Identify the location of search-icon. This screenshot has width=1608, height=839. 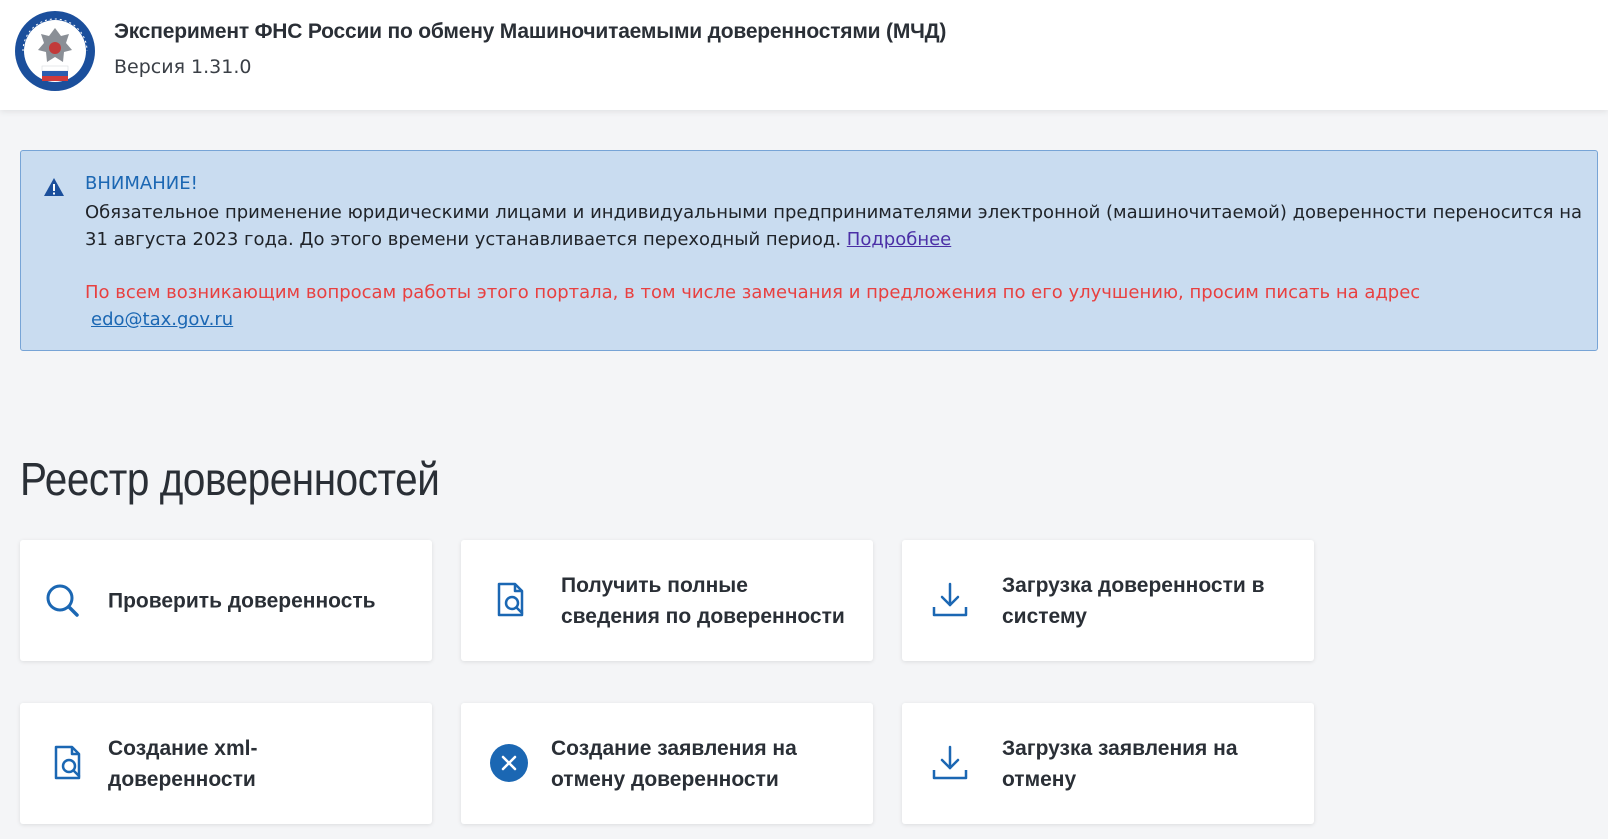
(62, 600).